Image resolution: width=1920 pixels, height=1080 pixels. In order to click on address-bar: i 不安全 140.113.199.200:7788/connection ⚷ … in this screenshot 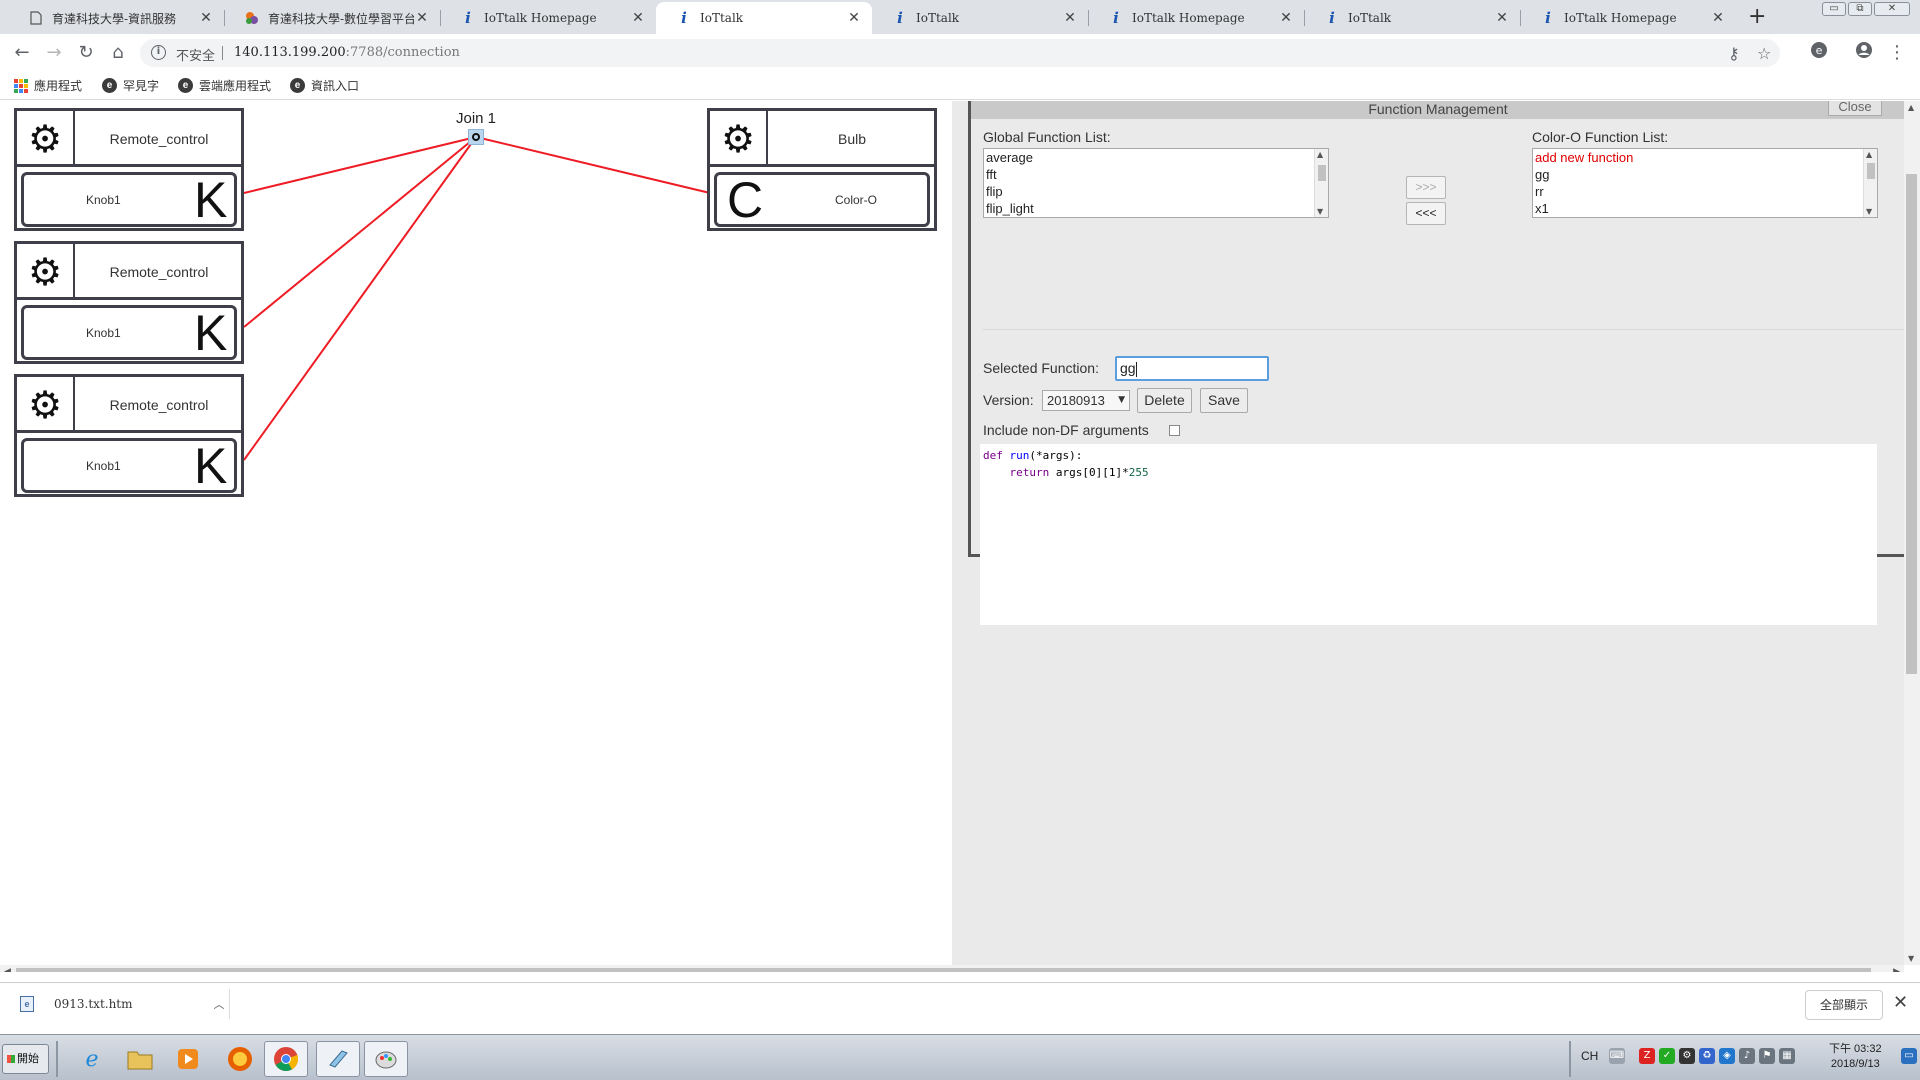, I will do `click(960, 53)`.